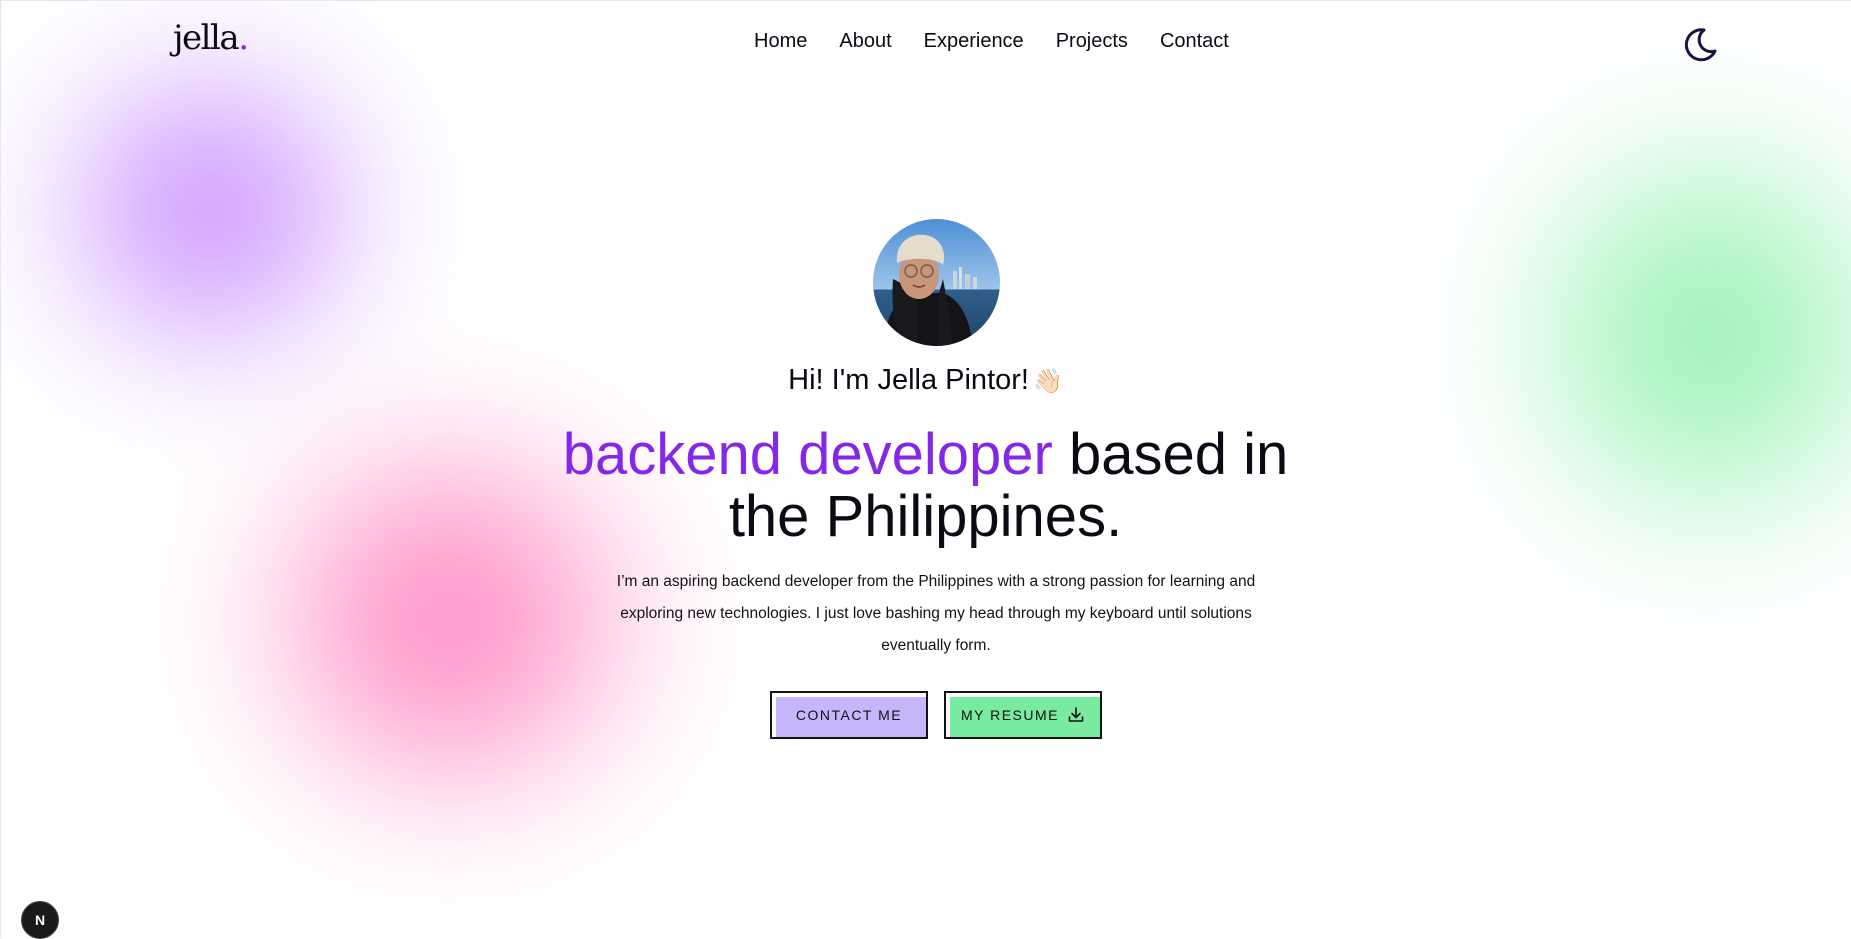 This screenshot has height=939, width=1851. I want to click on contact-me-button: CONTACT ME, so click(849, 715).